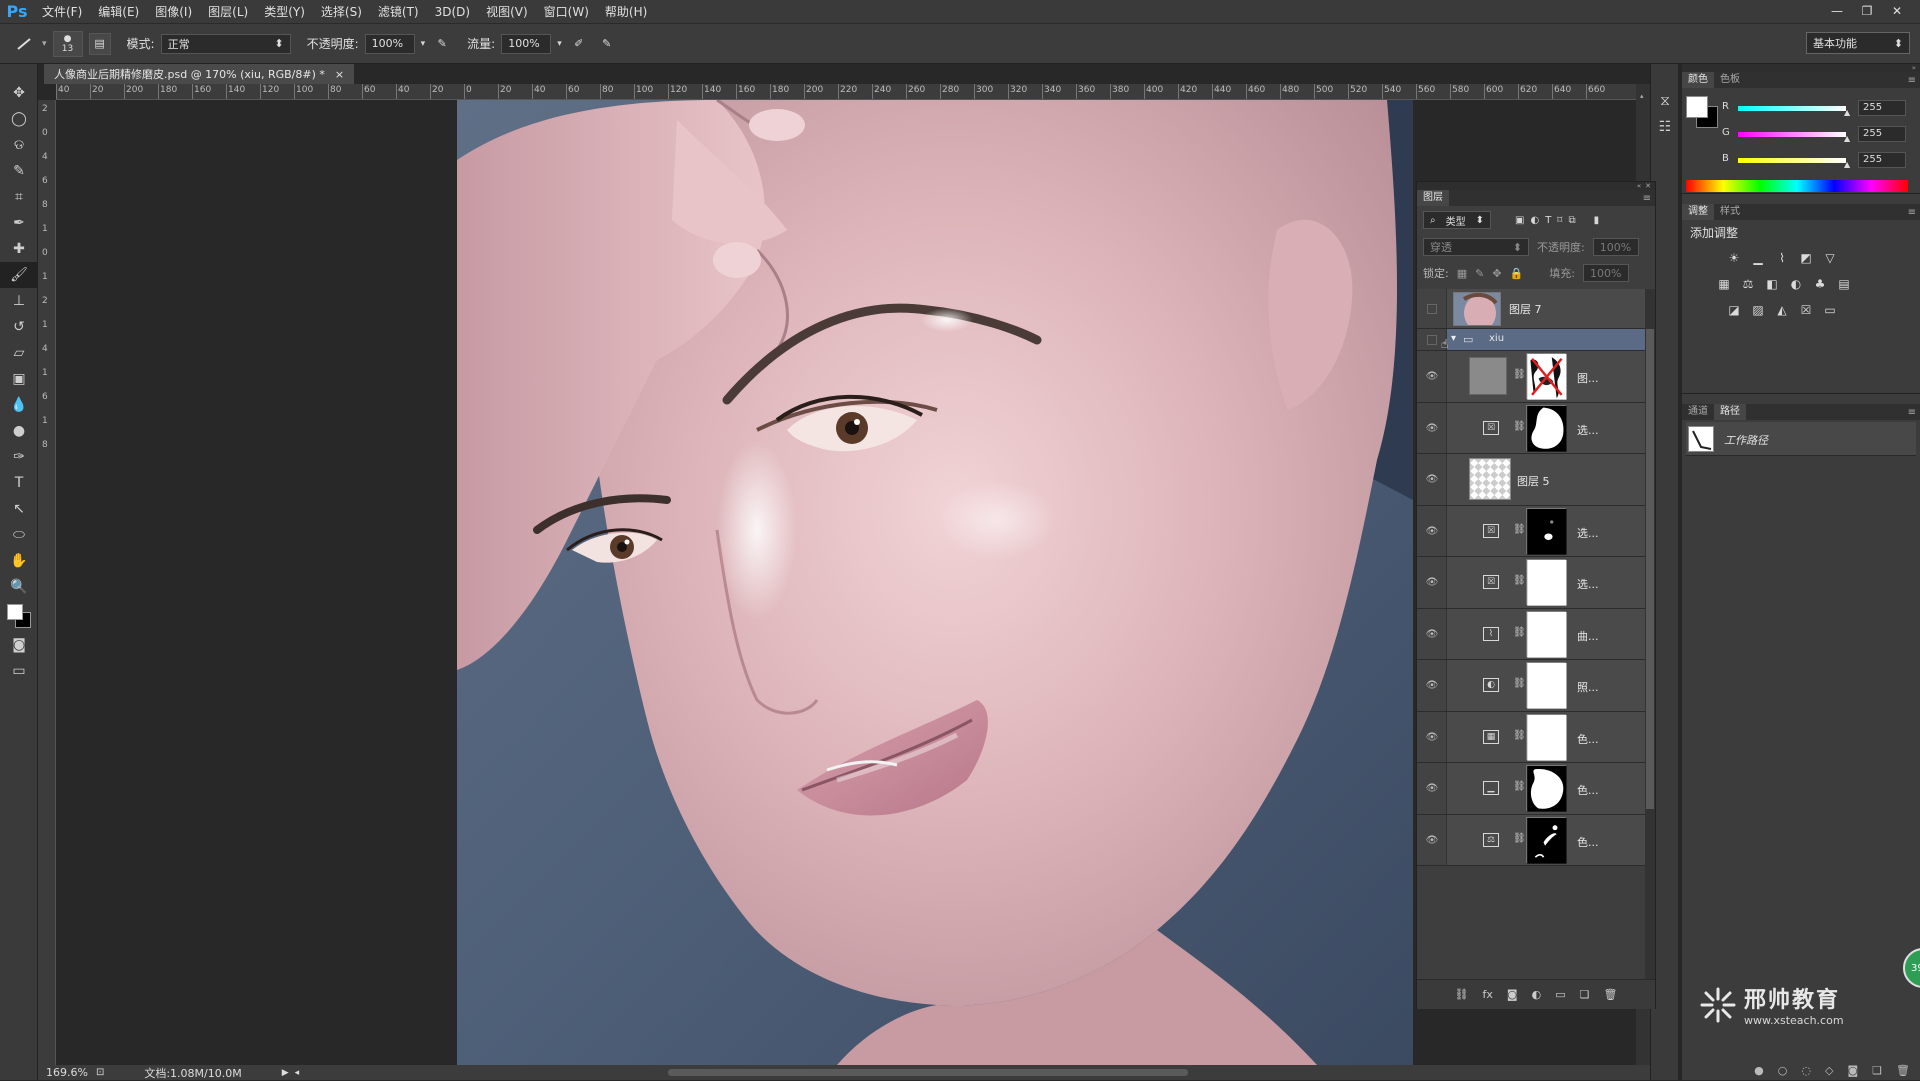 The height and width of the screenshot is (1081, 1920). I want to click on gradient-map-icon: ▭, so click(1830, 310).